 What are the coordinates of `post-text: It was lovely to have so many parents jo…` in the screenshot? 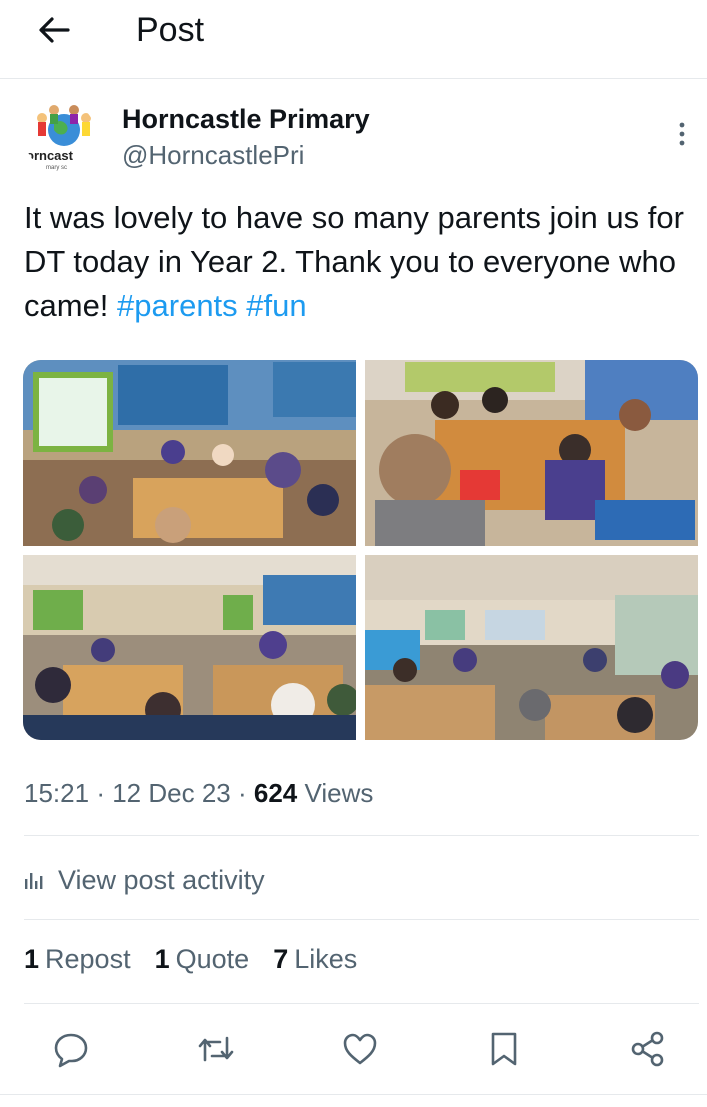 It's located at (354, 262).